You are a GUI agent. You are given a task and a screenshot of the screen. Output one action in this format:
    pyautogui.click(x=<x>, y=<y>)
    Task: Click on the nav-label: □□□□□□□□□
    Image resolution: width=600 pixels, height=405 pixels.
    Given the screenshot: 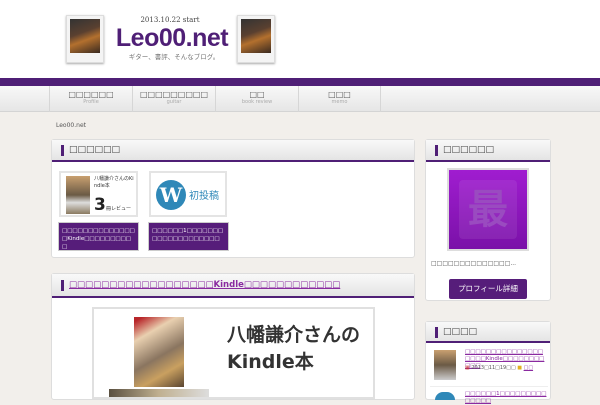 What is the action you would take?
    pyautogui.click(x=174, y=94)
    